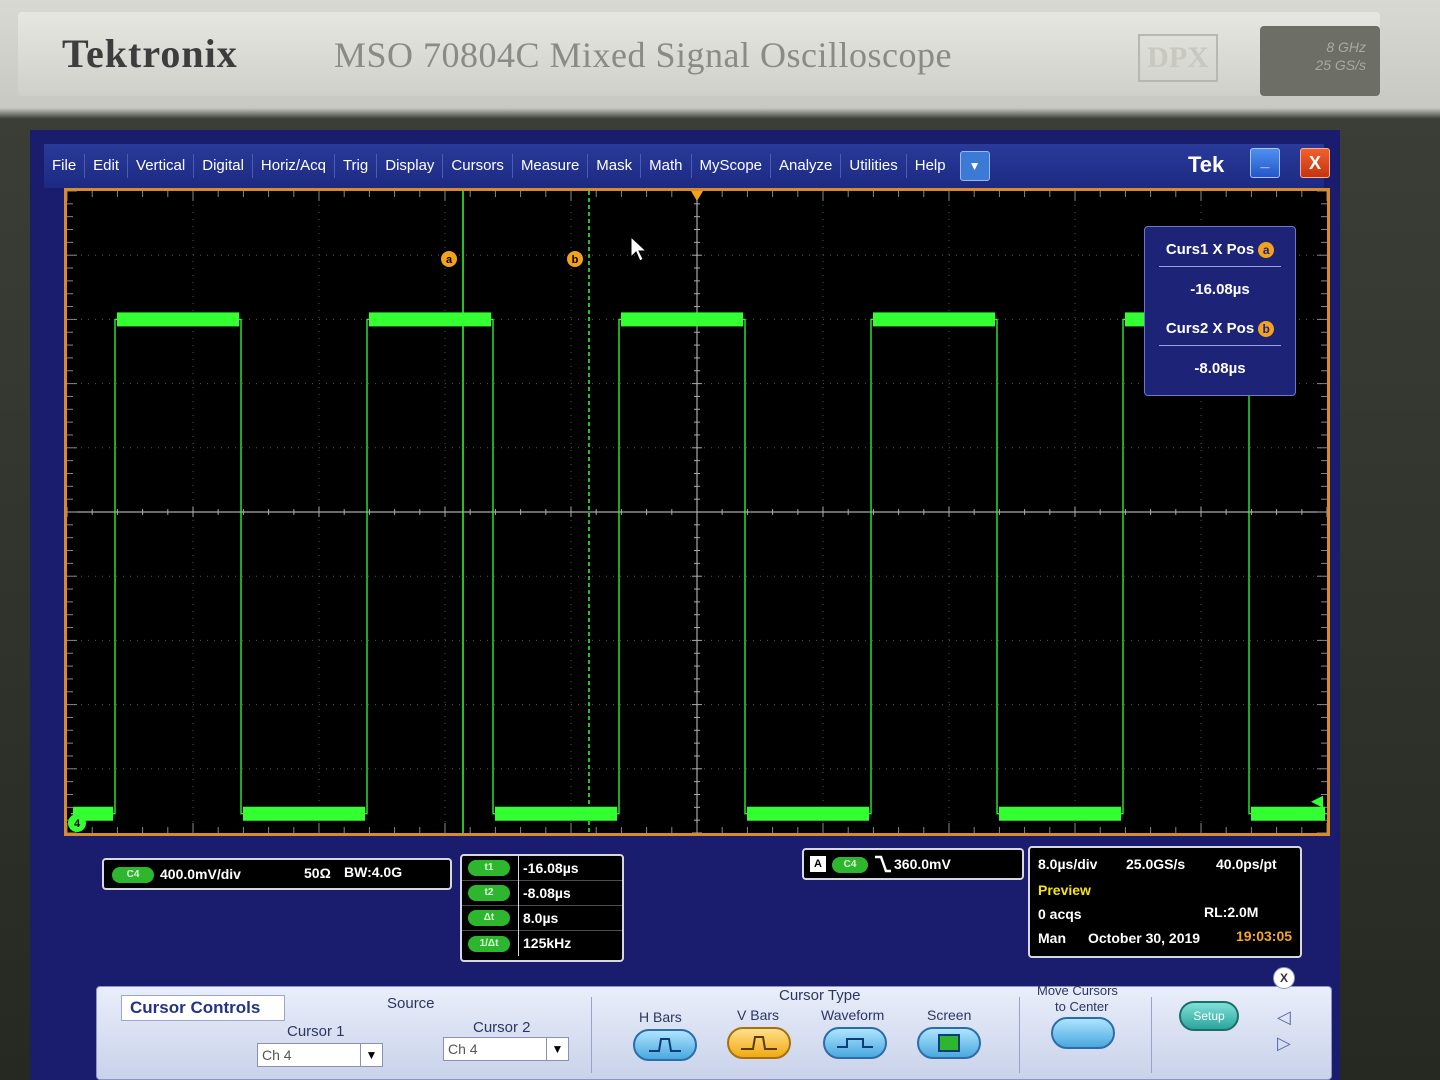 The image size is (1440, 1080). I want to click on cursor-value-row: t1 -16.08µs, so click(542, 868).